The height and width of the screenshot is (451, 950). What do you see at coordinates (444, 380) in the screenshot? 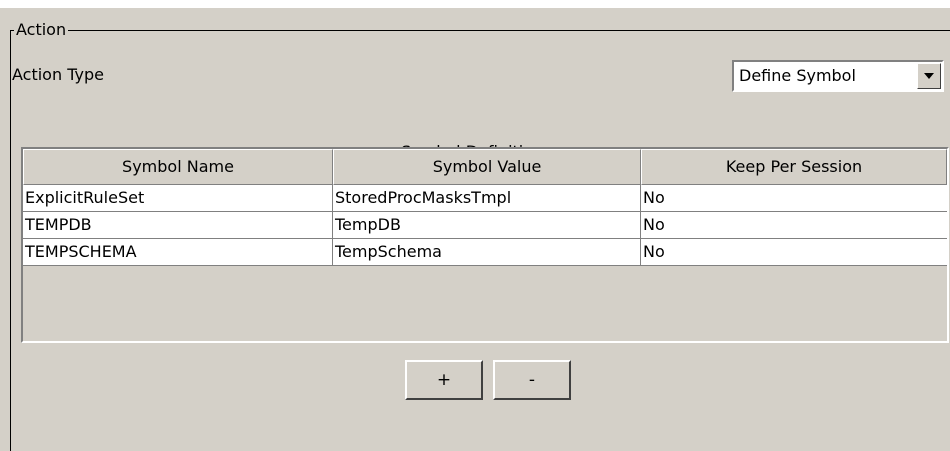
I see `add-symbol-button: +` at bounding box center [444, 380].